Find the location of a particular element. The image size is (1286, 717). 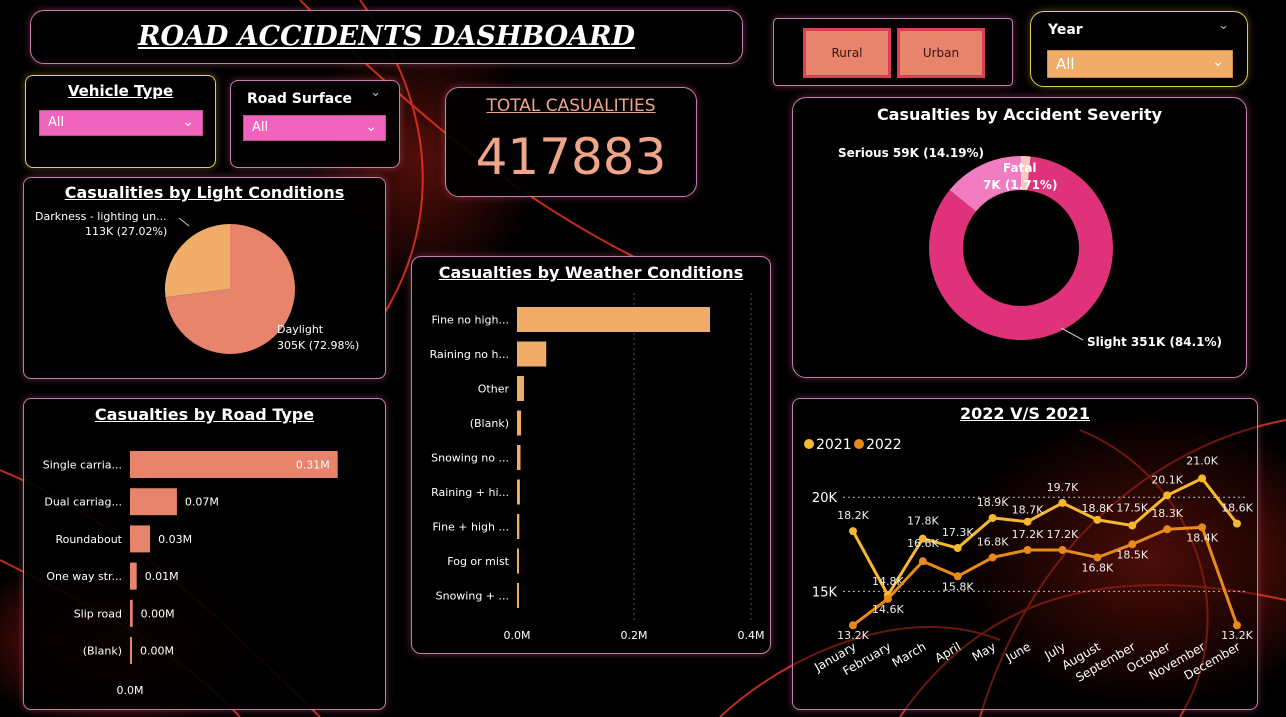

dashboard-title: ROAD ACCIDENTS DASHBOARD is located at coordinates (386, 36).